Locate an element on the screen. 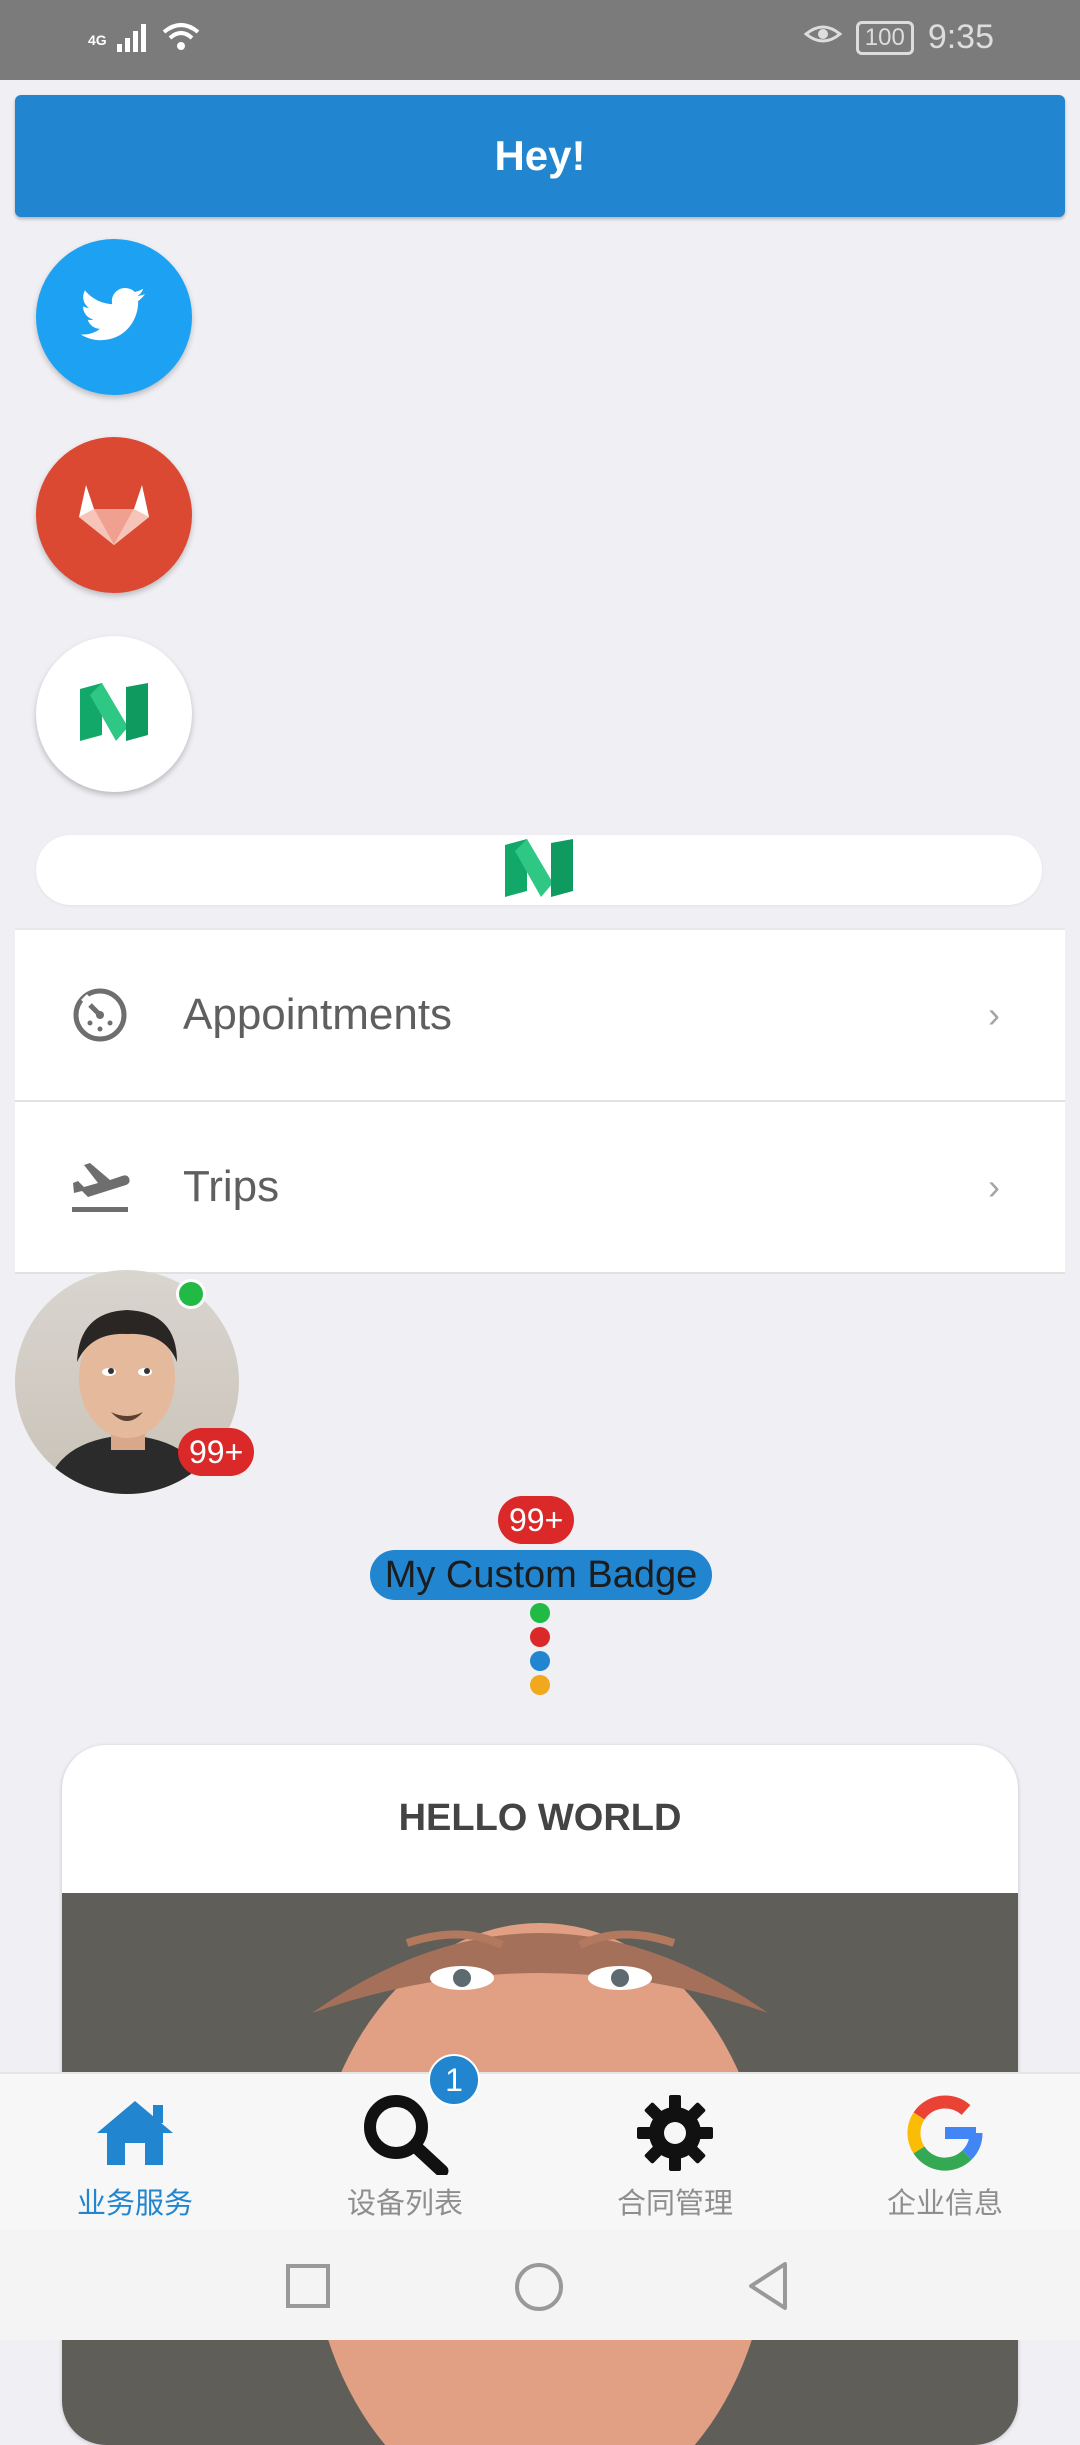  medium-wide-button is located at coordinates (539, 870).